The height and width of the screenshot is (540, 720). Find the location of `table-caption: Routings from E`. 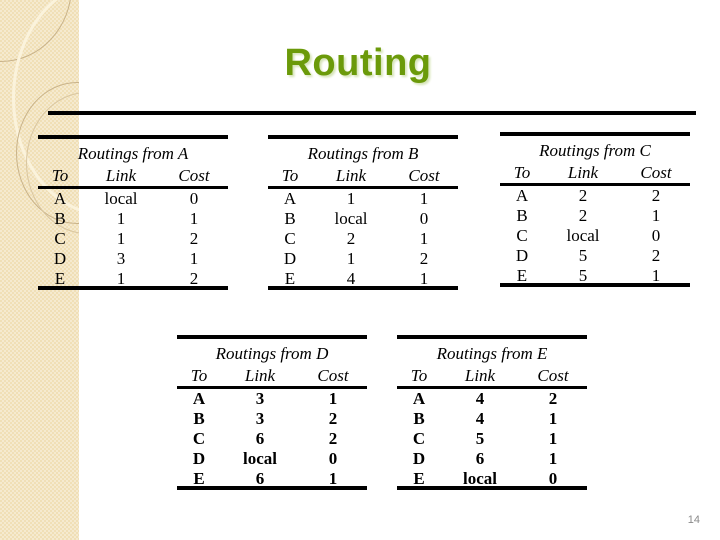

table-caption: Routings from E is located at coordinates (492, 353).